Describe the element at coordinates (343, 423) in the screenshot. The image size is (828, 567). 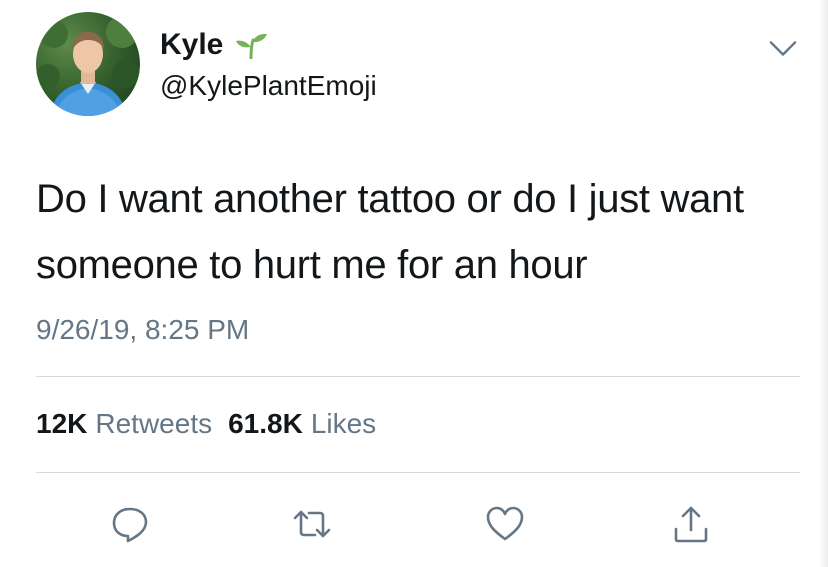
I see `likes-label: Likes` at that location.